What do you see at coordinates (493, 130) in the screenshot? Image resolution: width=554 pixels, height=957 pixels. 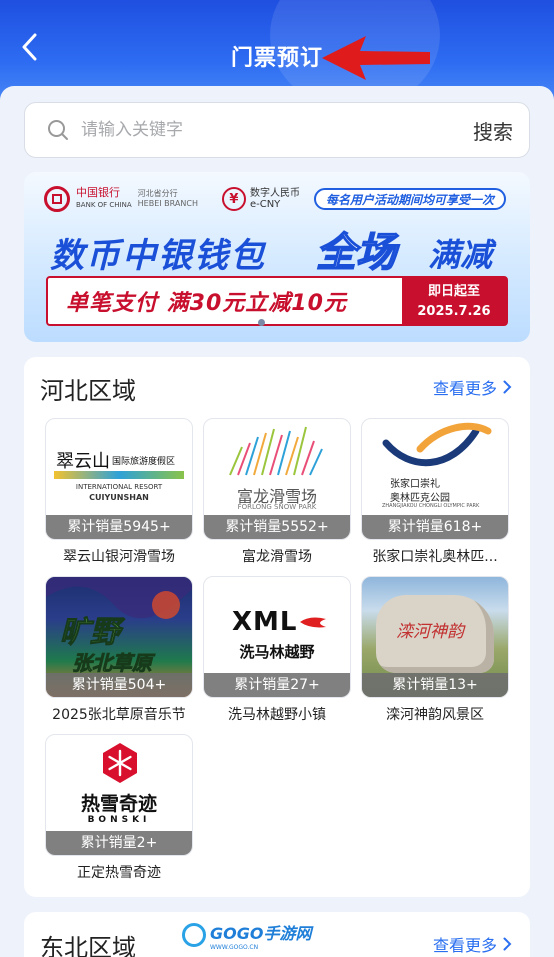 I see `search-button: 搜索` at bounding box center [493, 130].